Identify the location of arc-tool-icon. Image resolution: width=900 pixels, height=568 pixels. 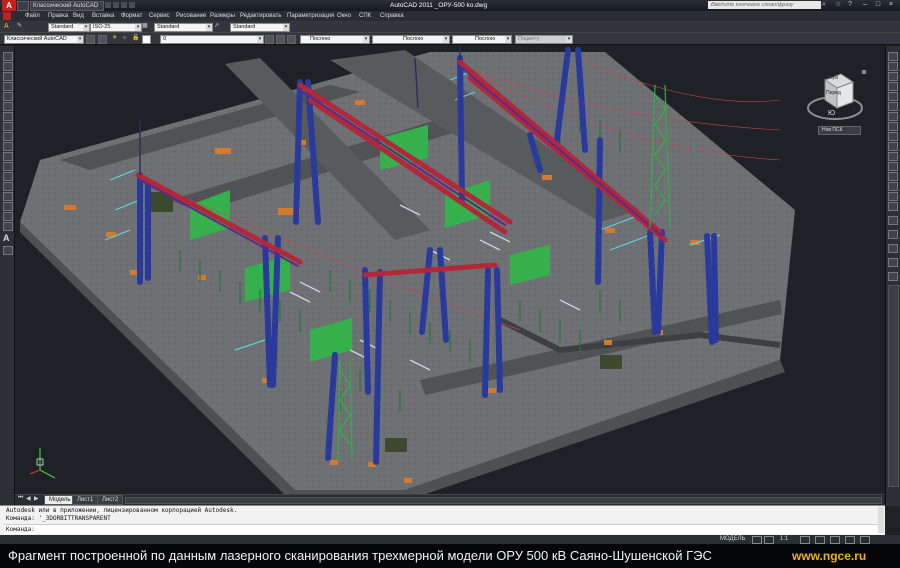
(8, 106).